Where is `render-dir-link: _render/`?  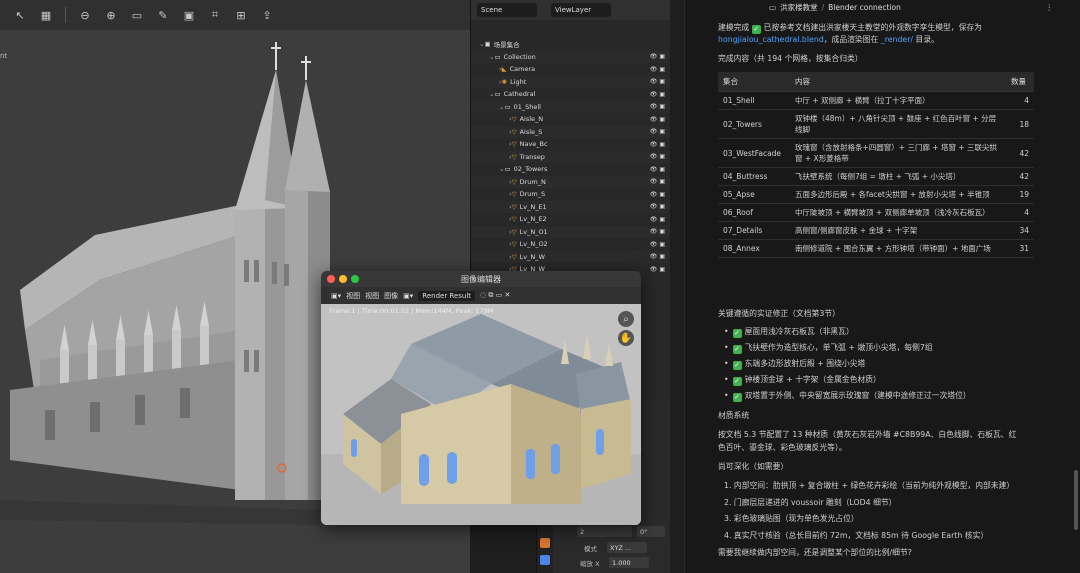 render-dir-link: _render/ is located at coordinates (897, 39).